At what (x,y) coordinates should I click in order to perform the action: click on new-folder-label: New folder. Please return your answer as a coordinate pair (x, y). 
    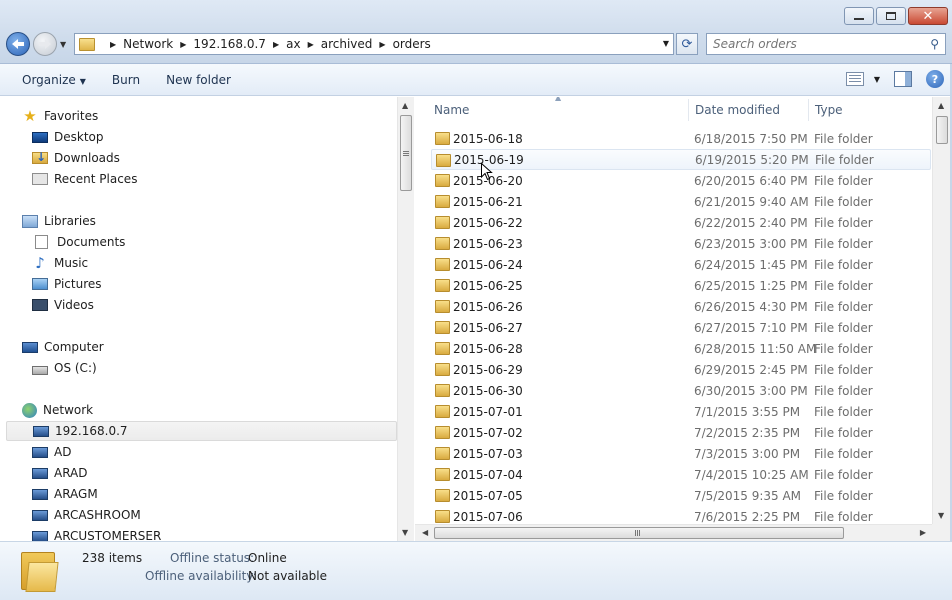
    Looking at the image, I should click on (198, 79).